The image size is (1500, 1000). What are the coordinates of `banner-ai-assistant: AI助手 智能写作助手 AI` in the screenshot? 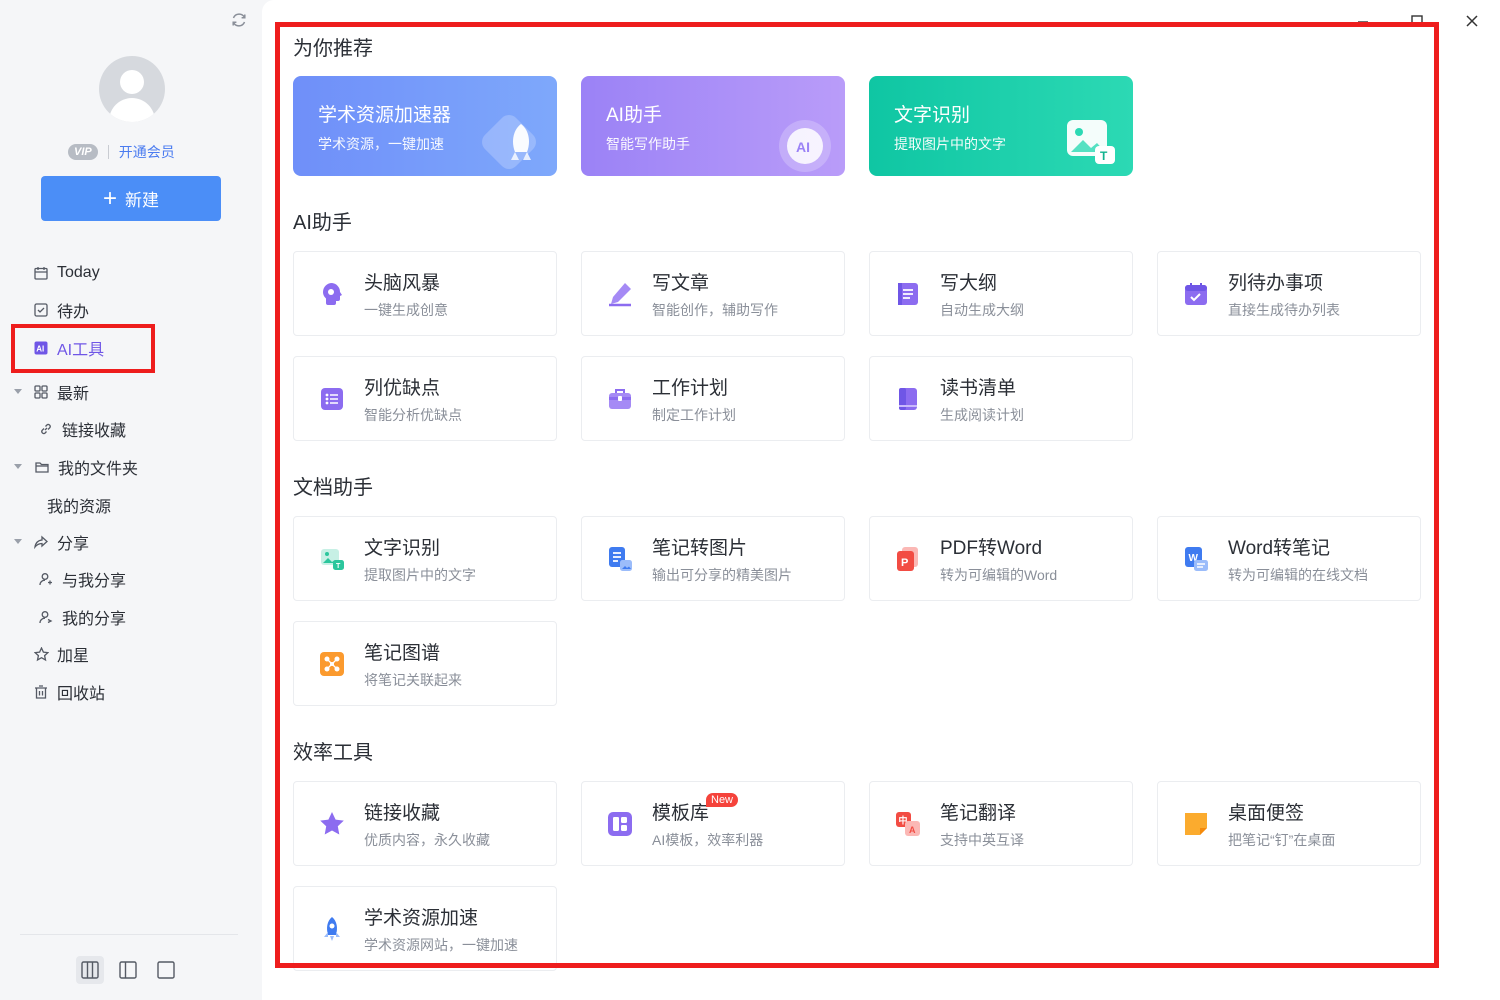 It's located at (713, 126).